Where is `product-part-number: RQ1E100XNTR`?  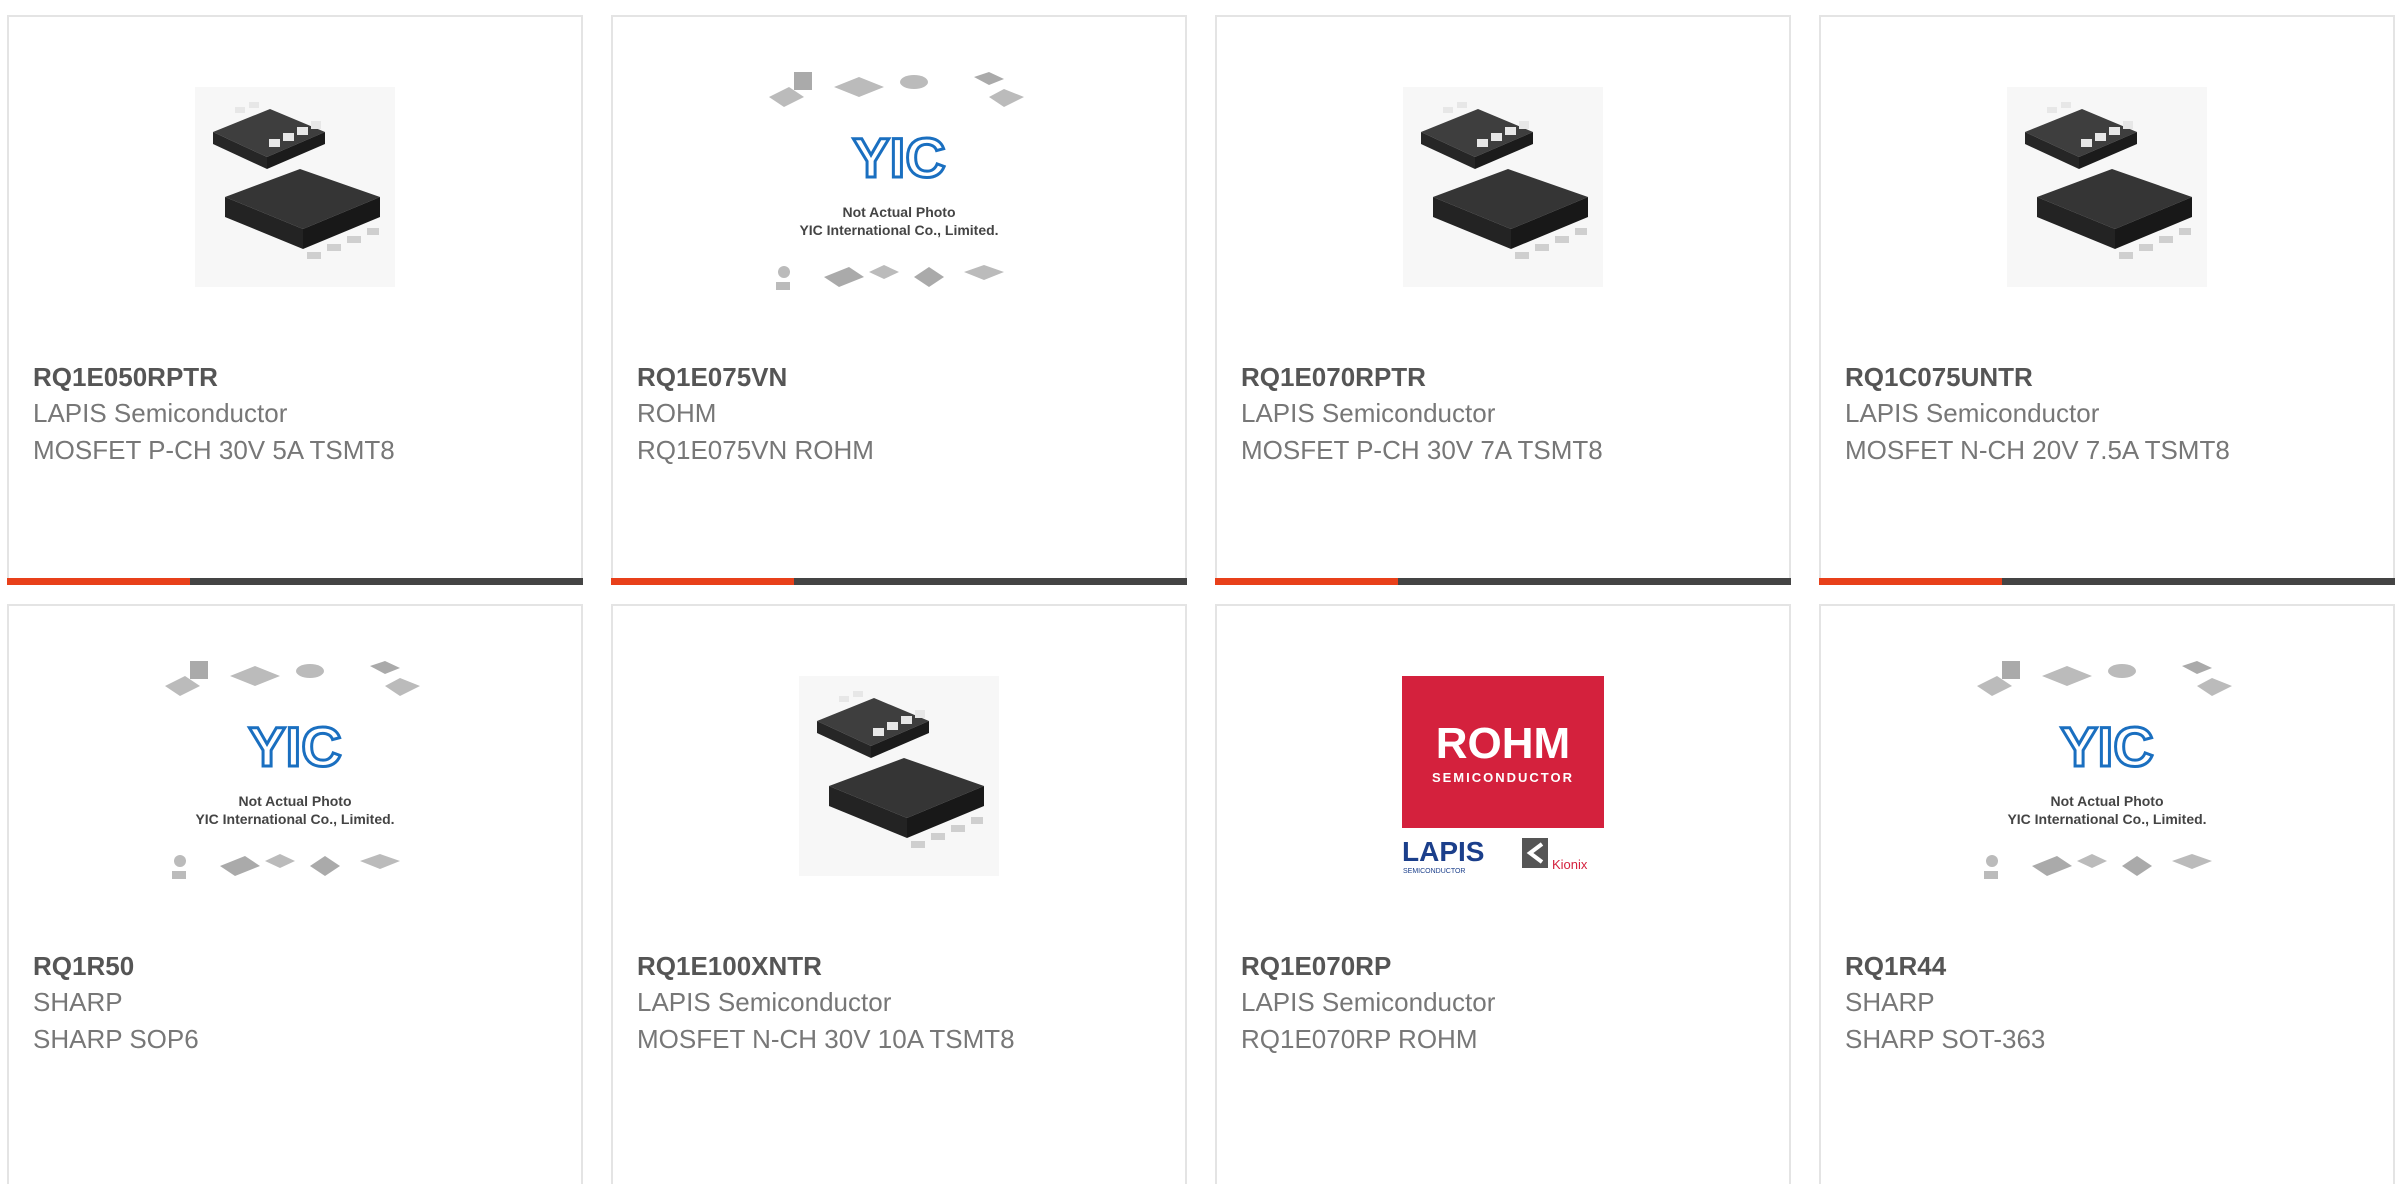 product-part-number: RQ1E100XNTR is located at coordinates (901, 966).